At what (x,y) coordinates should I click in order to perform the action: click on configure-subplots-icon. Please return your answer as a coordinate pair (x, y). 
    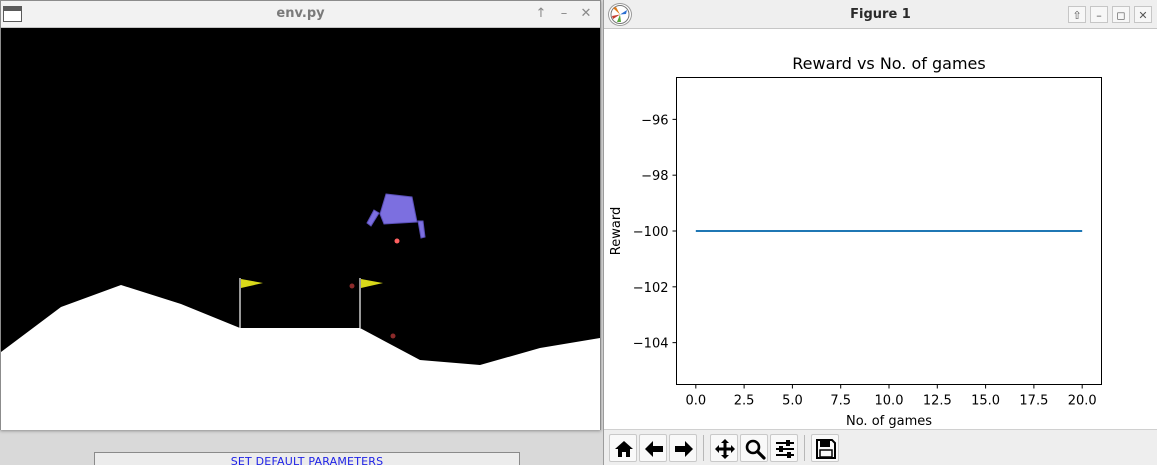
    Looking at the image, I should click on (785, 449).